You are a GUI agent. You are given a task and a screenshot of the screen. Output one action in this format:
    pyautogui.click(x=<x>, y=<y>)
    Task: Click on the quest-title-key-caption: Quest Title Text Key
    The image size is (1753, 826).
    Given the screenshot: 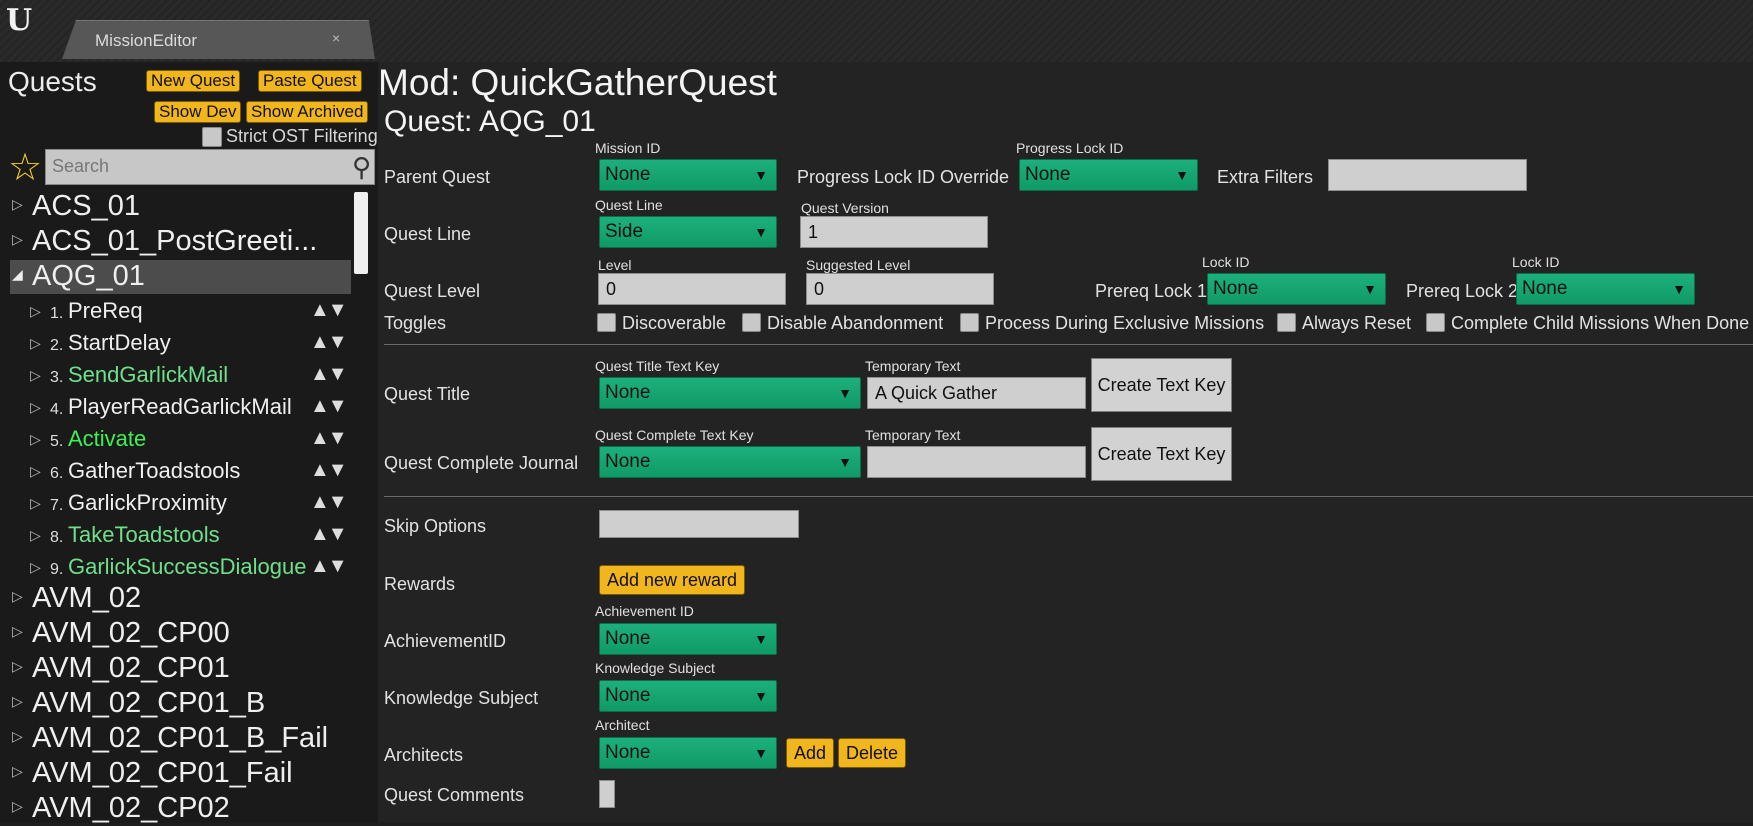 What is the action you would take?
    pyautogui.click(x=657, y=366)
    